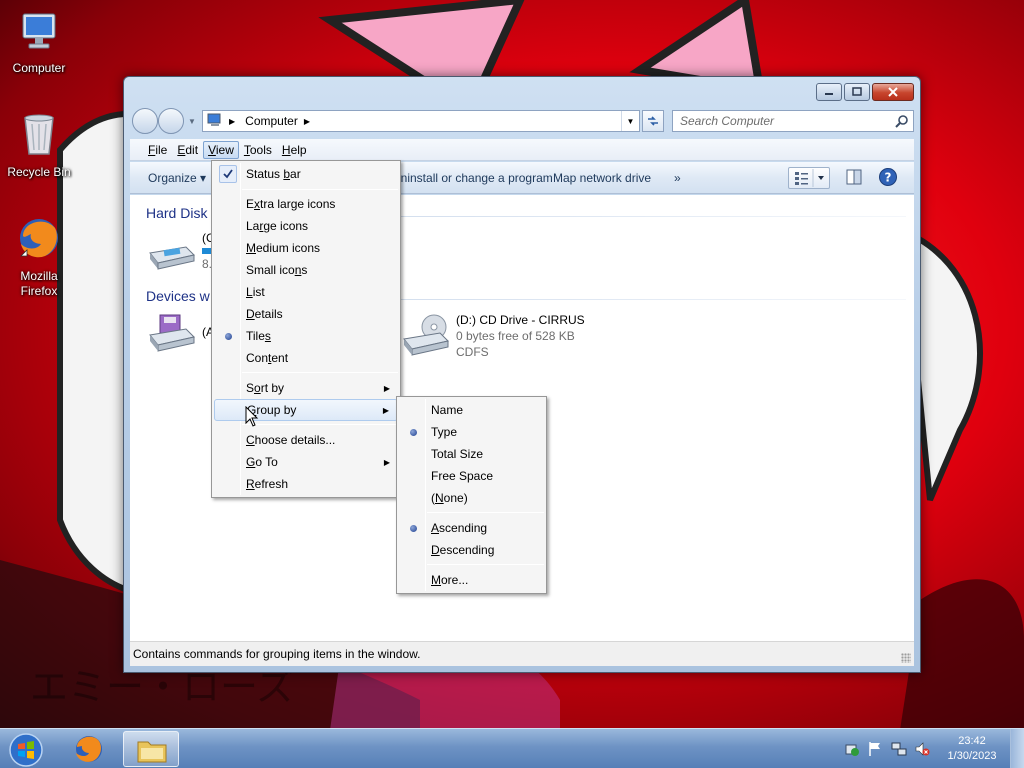 The width and height of the screenshot is (1024, 768). I want to click on menu-item-label: Refresh, so click(267, 484).